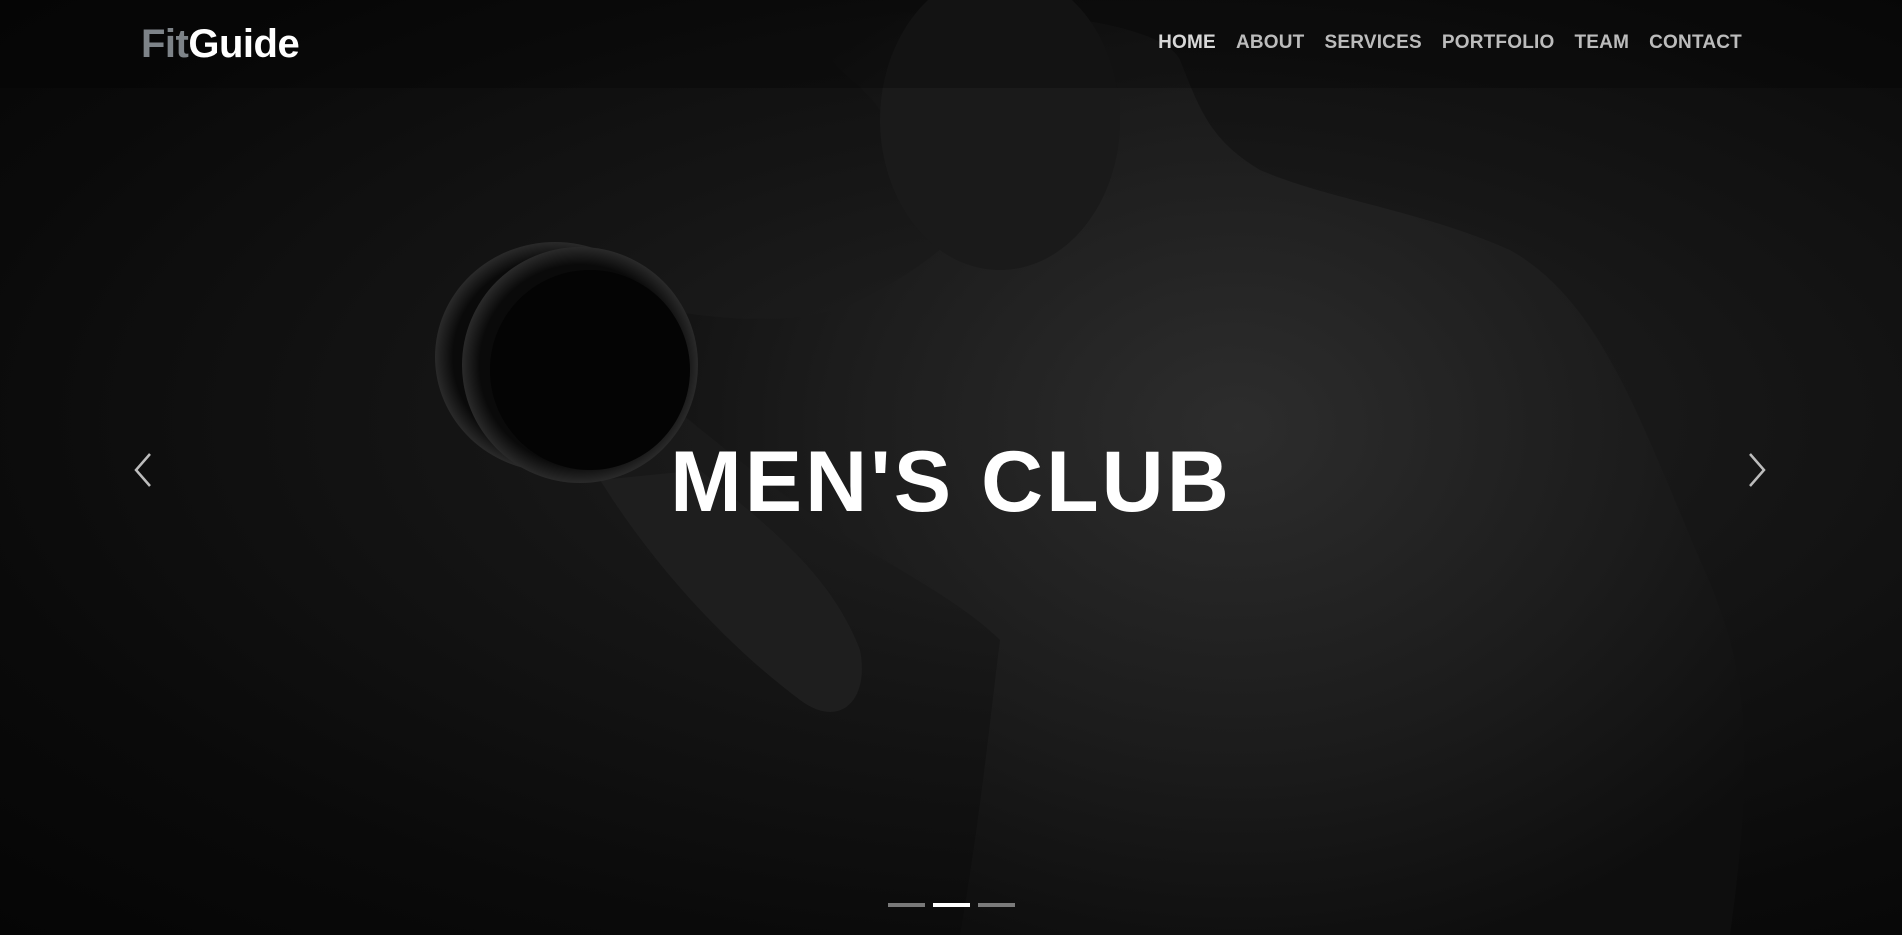  I want to click on carousel-next-button, so click(1757, 470).